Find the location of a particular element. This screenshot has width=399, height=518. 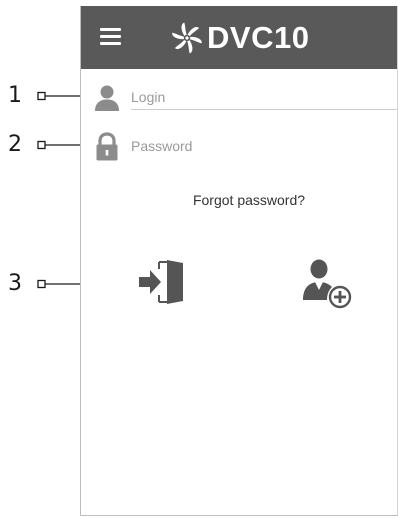

password-field is located at coordinates (245, 147).